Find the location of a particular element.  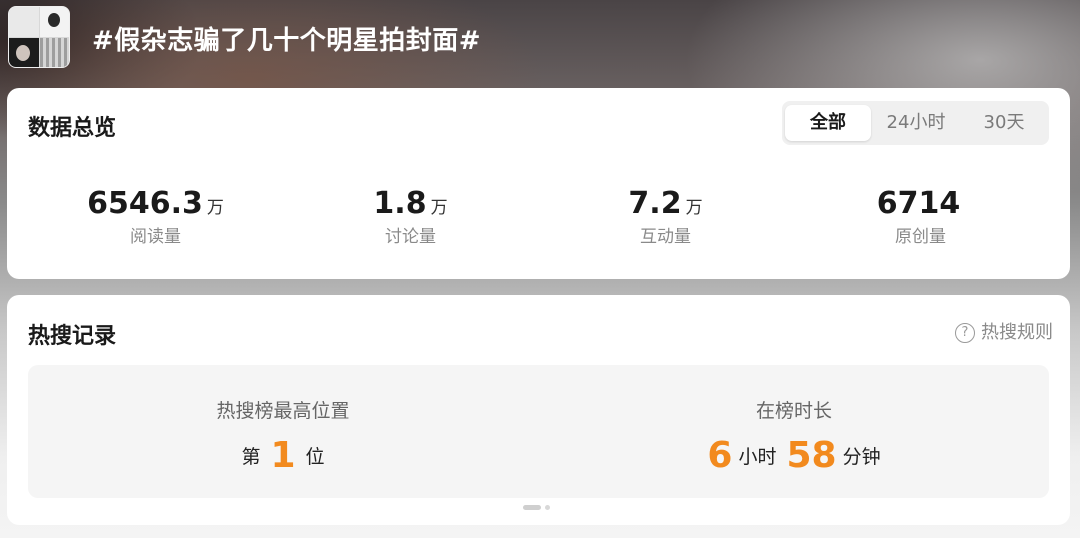

stat-interactions: 7.2 万 互动量 is located at coordinates (665, 216).